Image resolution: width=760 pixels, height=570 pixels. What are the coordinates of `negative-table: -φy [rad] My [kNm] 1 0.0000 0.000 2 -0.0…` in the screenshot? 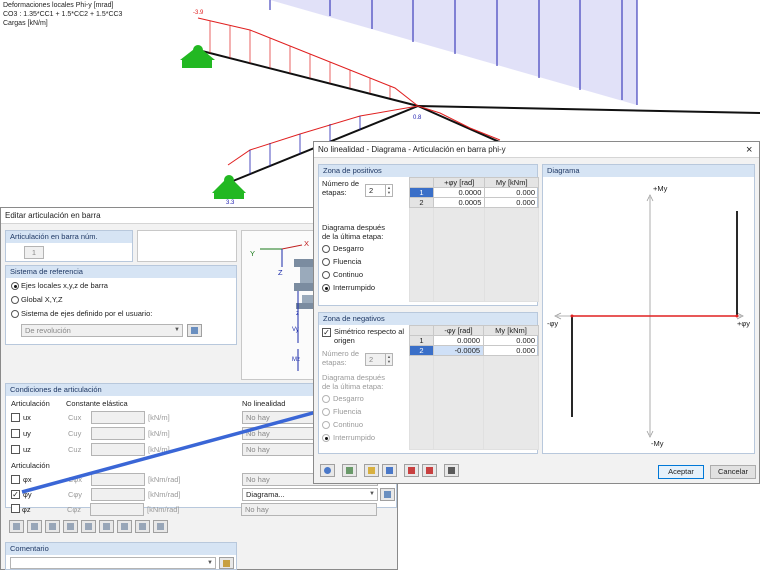 It's located at (474, 387).